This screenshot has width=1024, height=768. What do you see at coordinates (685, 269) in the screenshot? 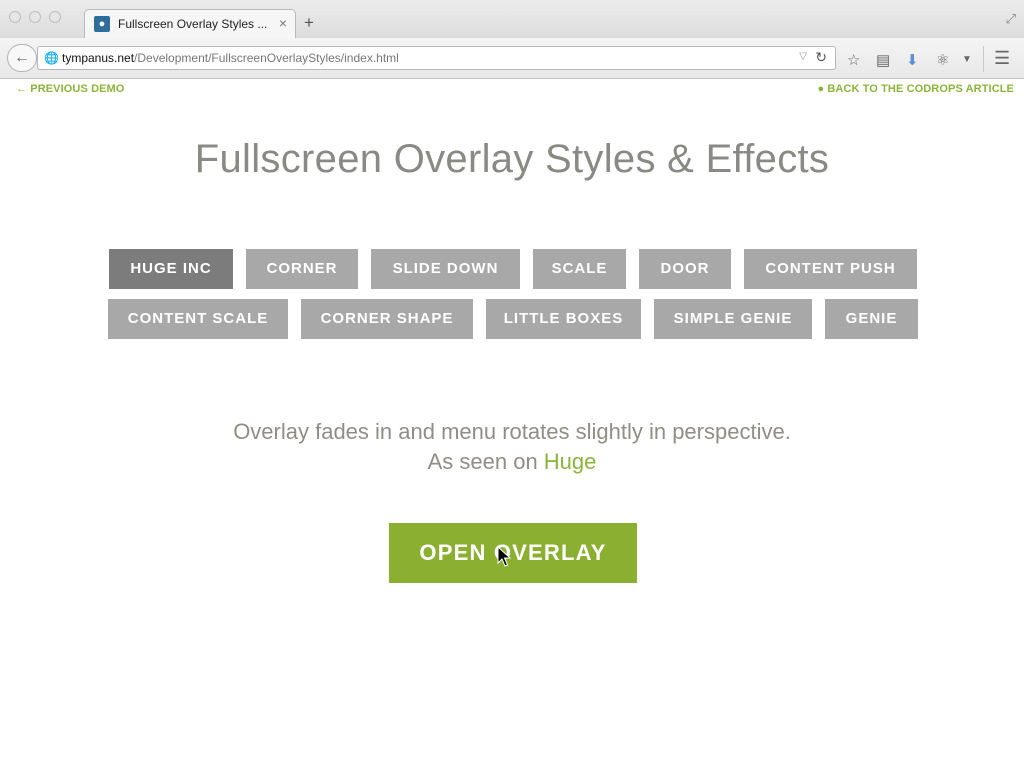
I see `effect-button-door: DOOR` at bounding box center [685, 269].